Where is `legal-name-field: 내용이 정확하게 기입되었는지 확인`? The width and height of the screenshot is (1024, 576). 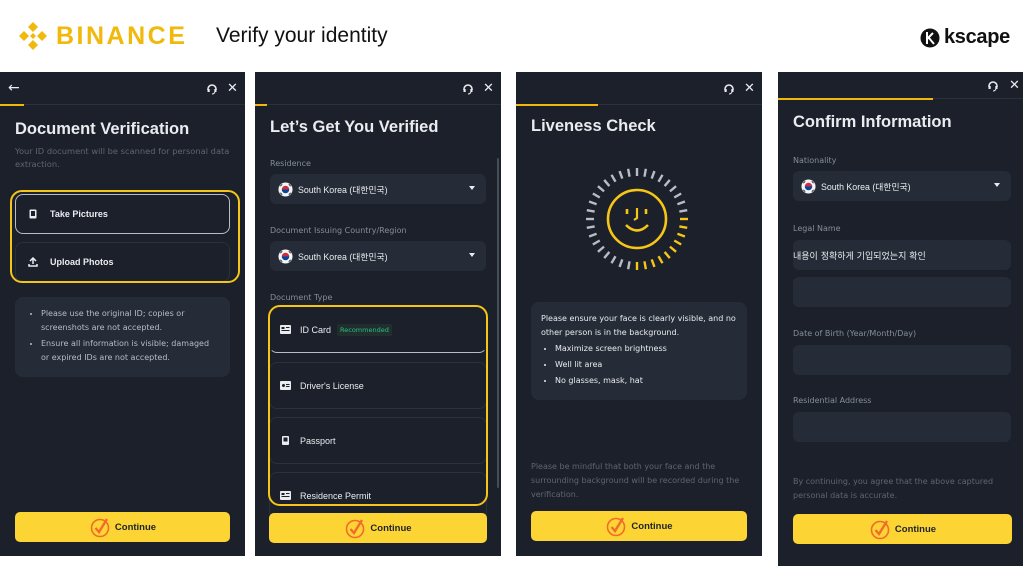 legal-name-field: 내용이 정확하게 기입되었는지 확인 is located at coordinates (902, 255).